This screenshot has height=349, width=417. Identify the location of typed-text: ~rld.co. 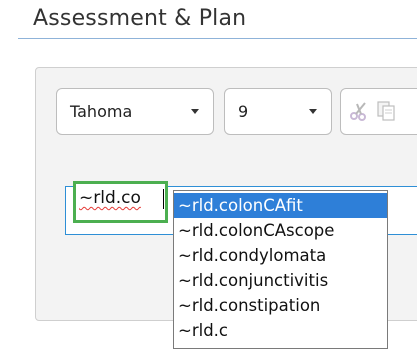
(110, 198).